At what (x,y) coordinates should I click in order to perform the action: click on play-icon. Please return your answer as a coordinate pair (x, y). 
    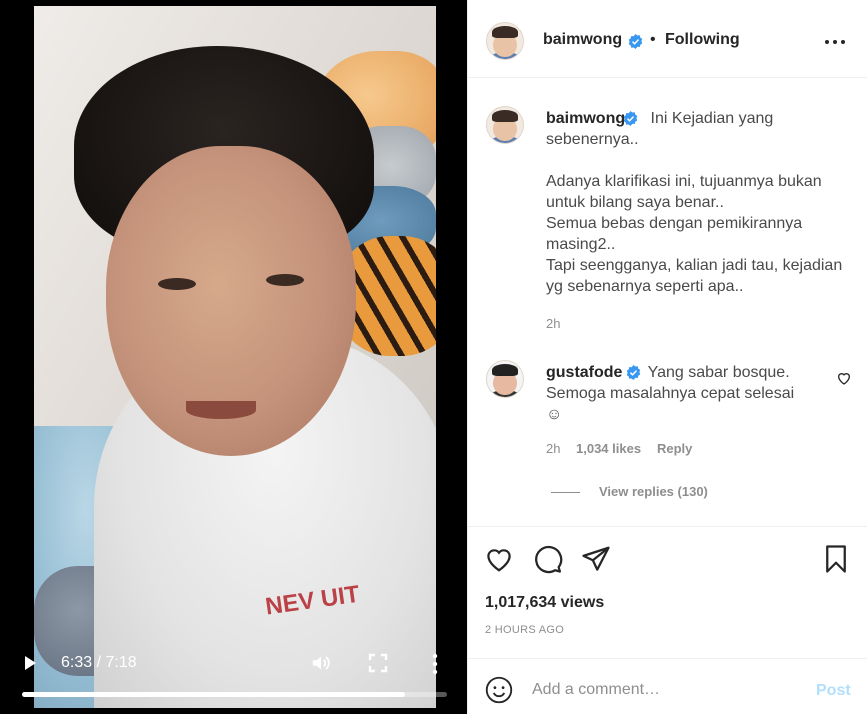
    Looking at the image, I should click on (30, 663).